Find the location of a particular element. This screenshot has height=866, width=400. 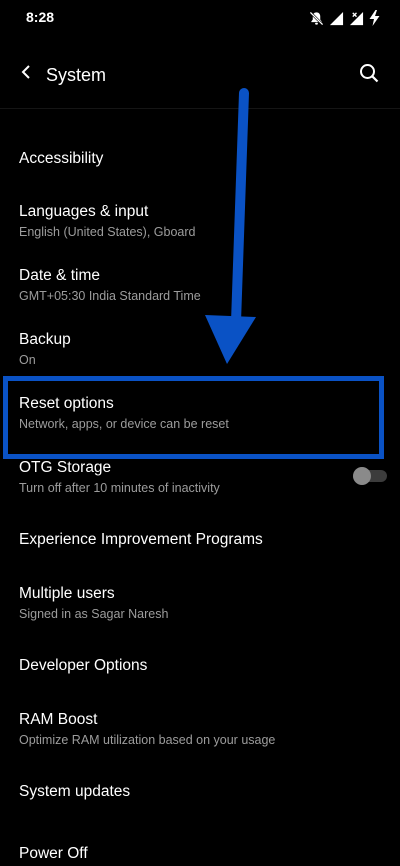

settings-item-backup: Backup On is located at coordinates (200, 350).